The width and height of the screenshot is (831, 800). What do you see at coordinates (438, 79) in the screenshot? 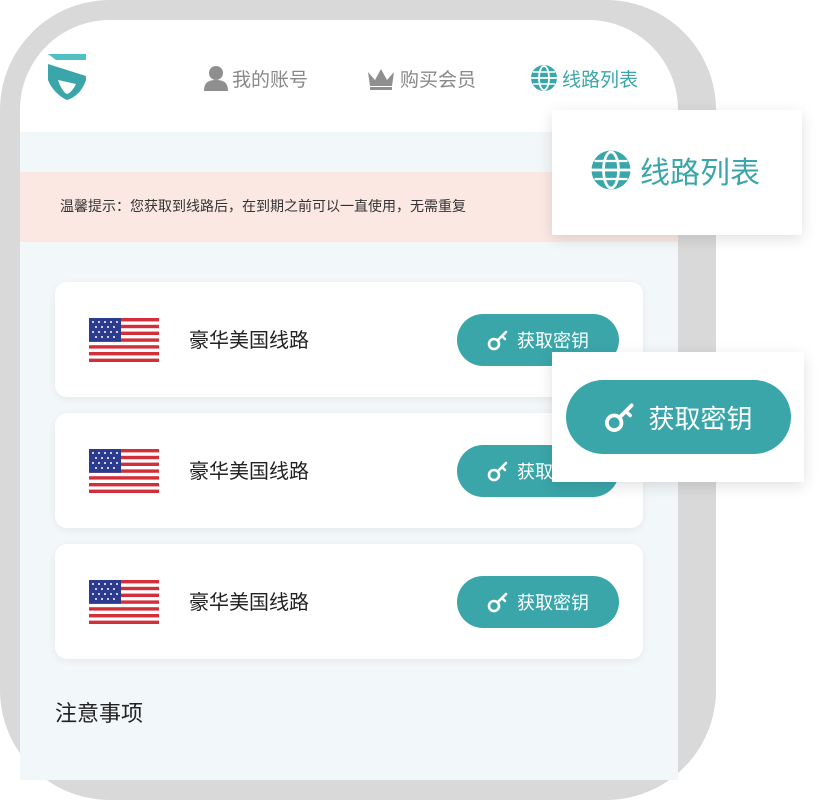
I see `nav-buy-vip-label: 购买会员` at bounding box center [438, 79].